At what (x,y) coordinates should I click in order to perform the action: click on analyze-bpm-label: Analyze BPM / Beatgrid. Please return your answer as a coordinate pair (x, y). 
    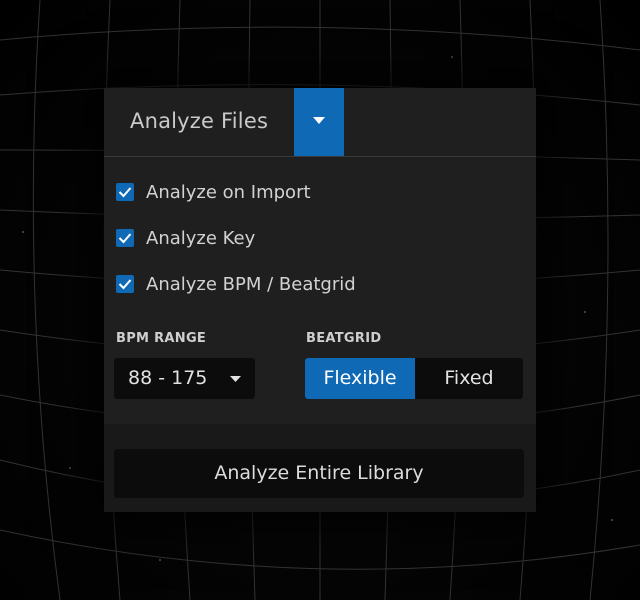
    Looking at the image, I should click on (251, 284).